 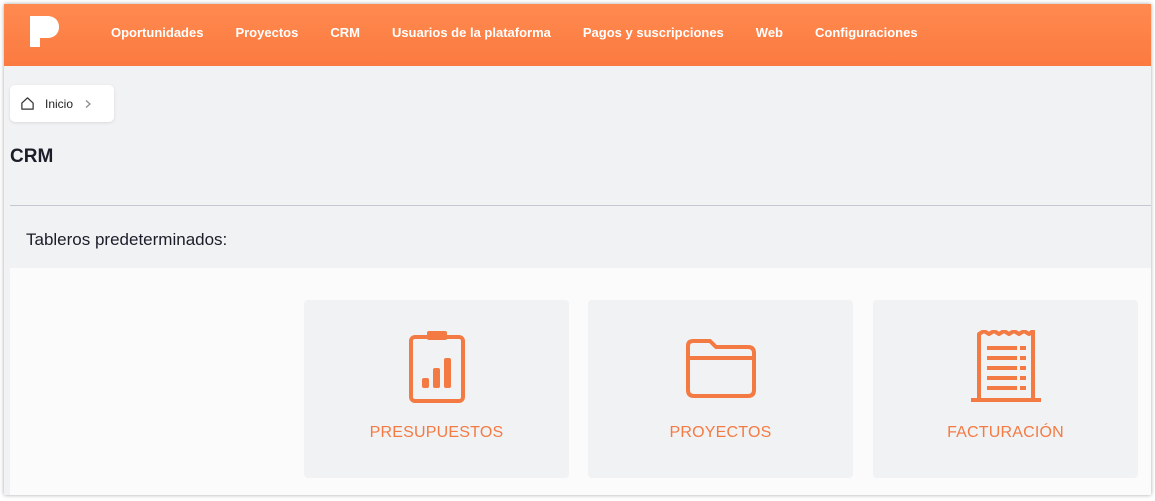 What do you see at coordinates (436, 367) in the screenshot?
I see `clipboard-chart-icon` at bounding box center [436, 367].